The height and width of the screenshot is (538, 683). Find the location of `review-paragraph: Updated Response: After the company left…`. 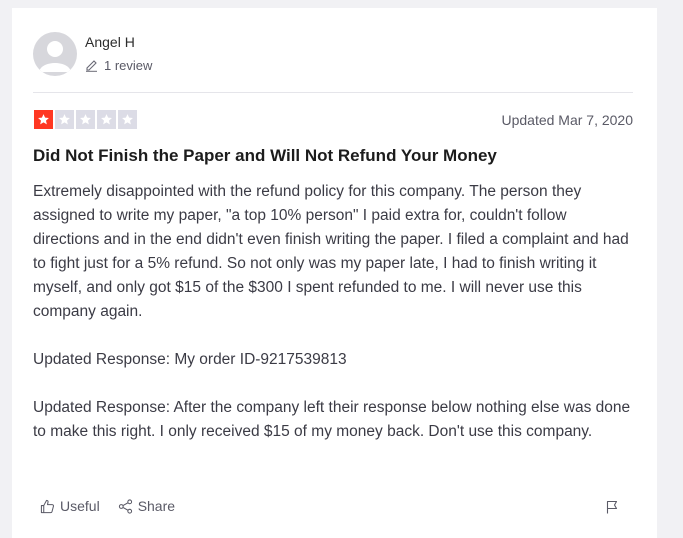

review-paragraph: Updated Response: After the company left… is located at coordinates (332, 419).